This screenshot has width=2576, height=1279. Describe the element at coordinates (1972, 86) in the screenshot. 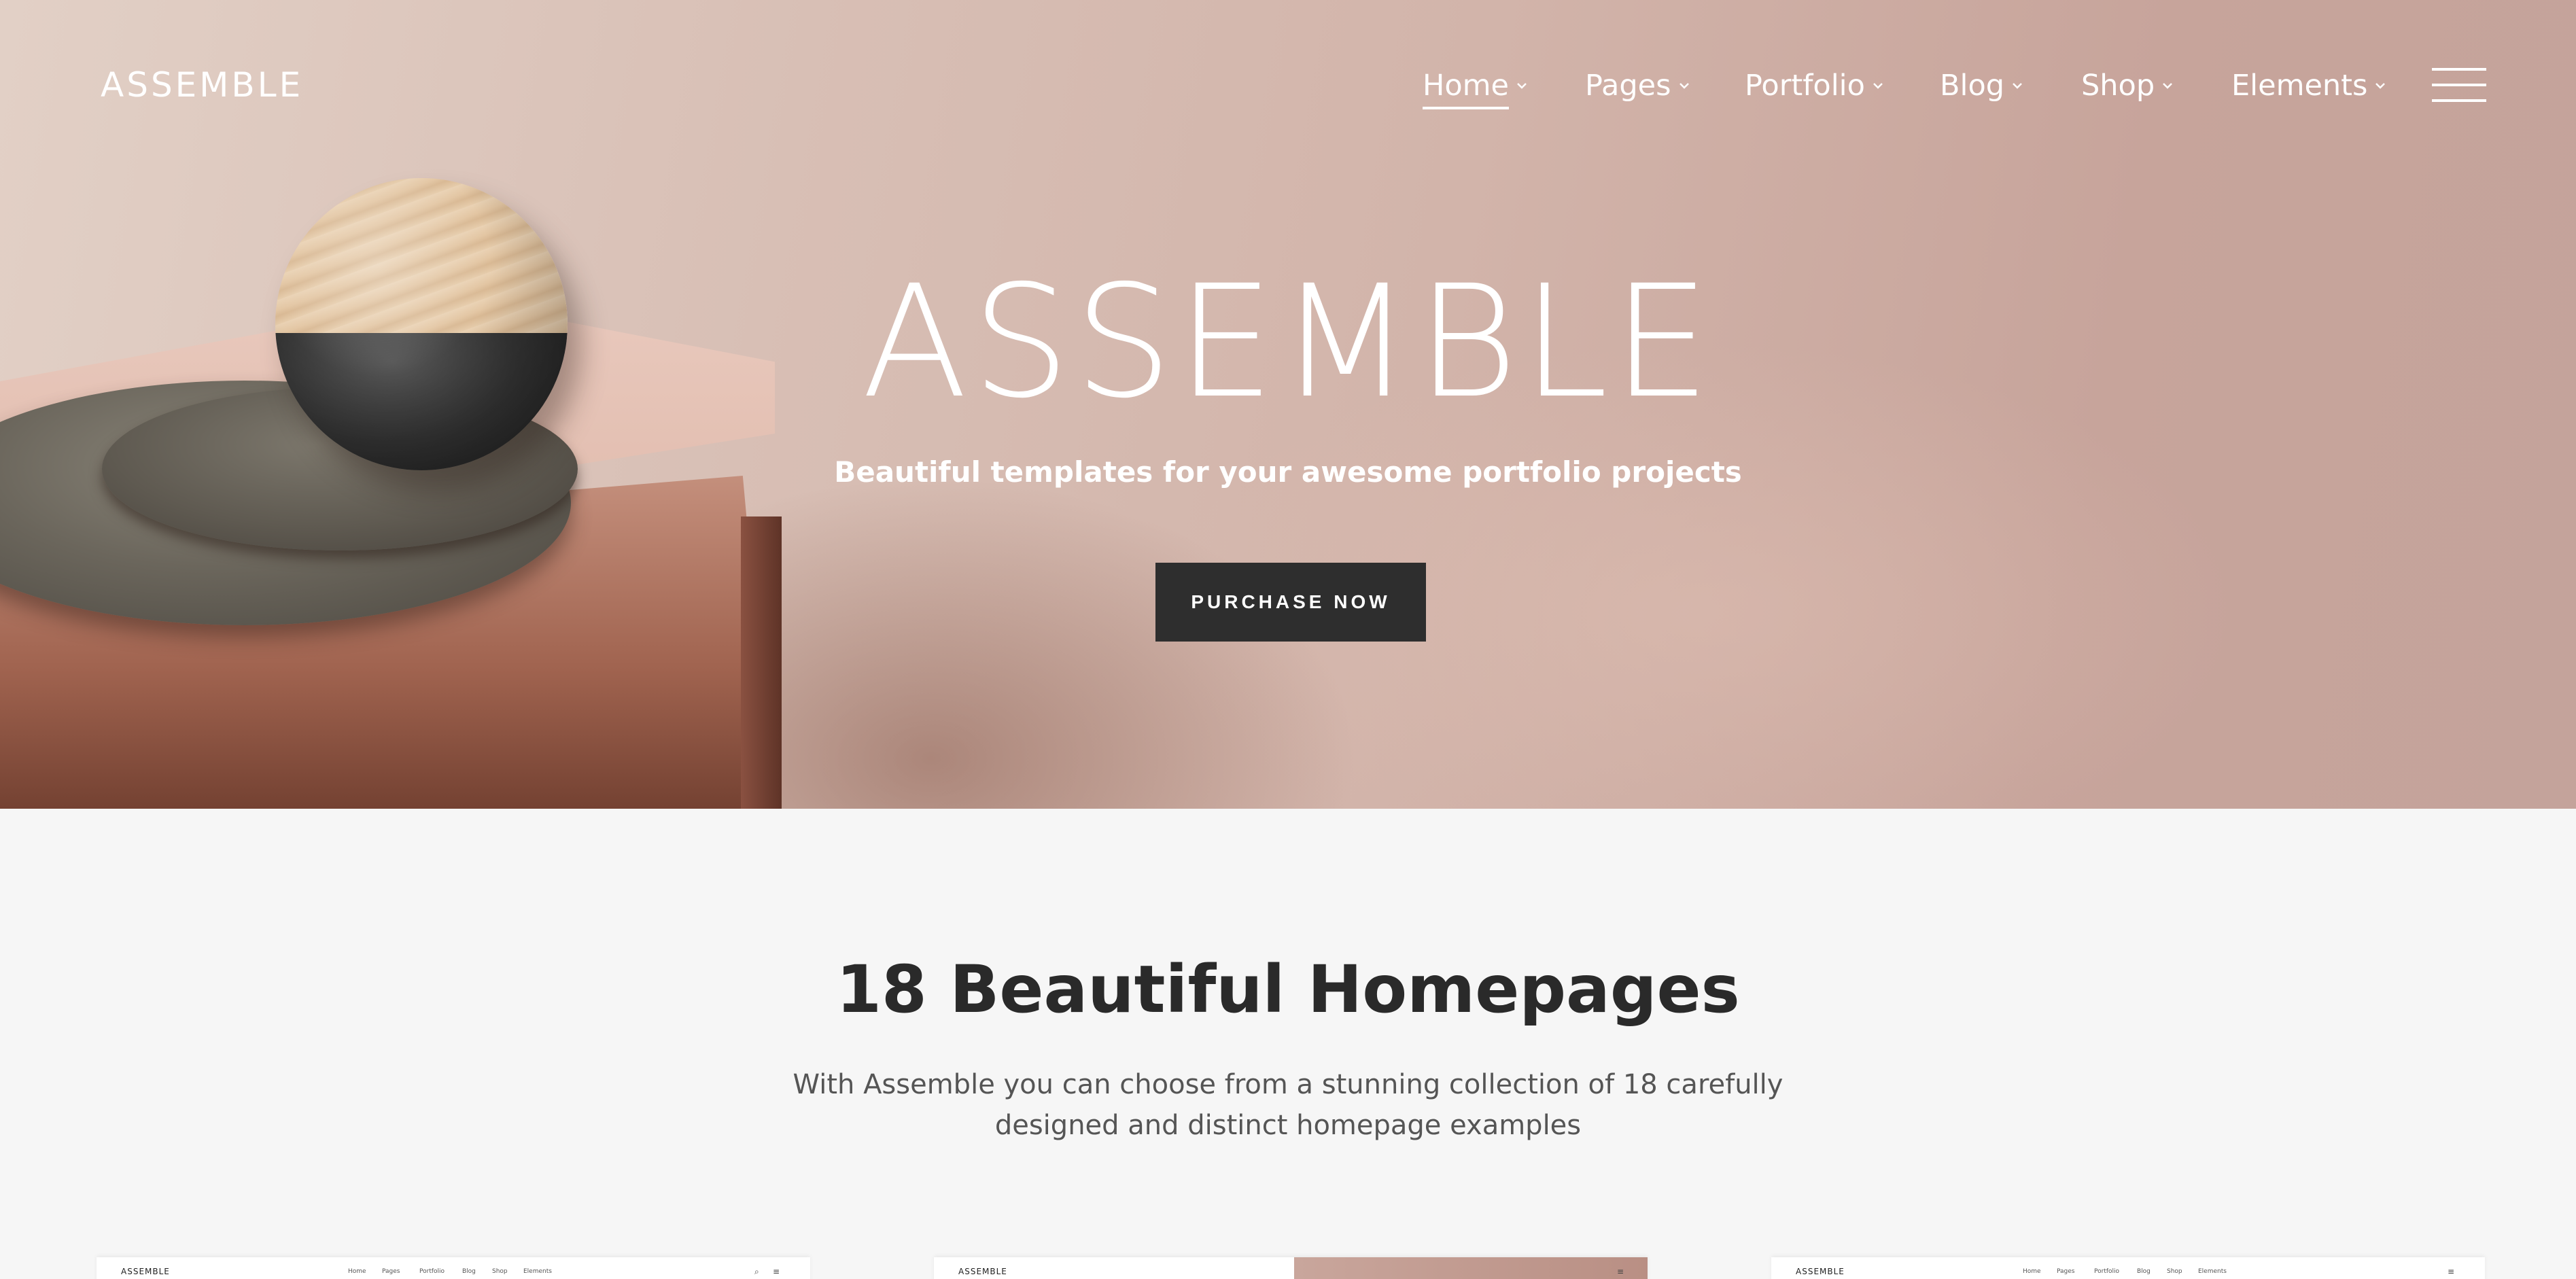

I see `nav-label: Blog` at that location.